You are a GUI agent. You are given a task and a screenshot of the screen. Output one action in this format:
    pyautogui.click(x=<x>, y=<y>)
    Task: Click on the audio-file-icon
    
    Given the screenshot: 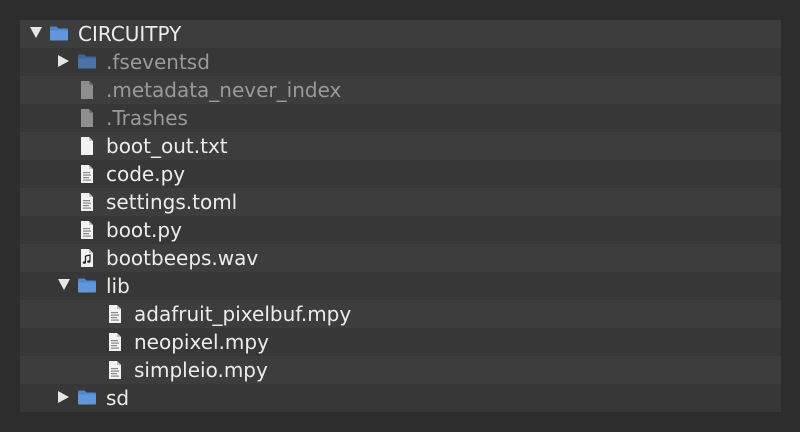 What is the action you would take?
    pyautogui.click(x=87, y=258)
    